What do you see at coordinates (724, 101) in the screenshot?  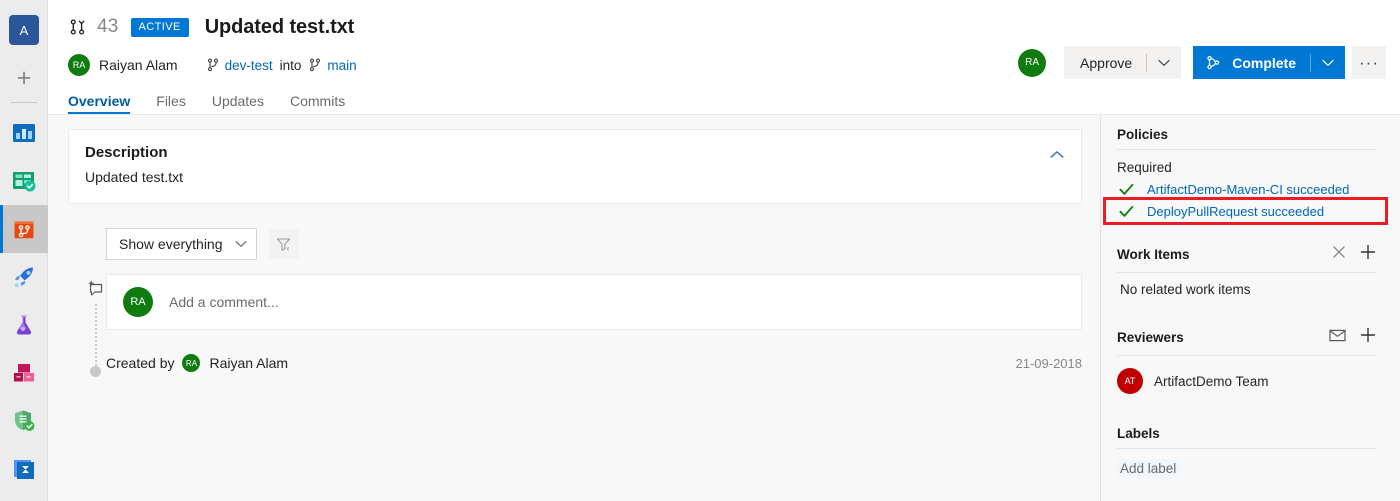 I see `pull-request-tabs: Overview Files Updates Commits` at bounding box center [724, 101].